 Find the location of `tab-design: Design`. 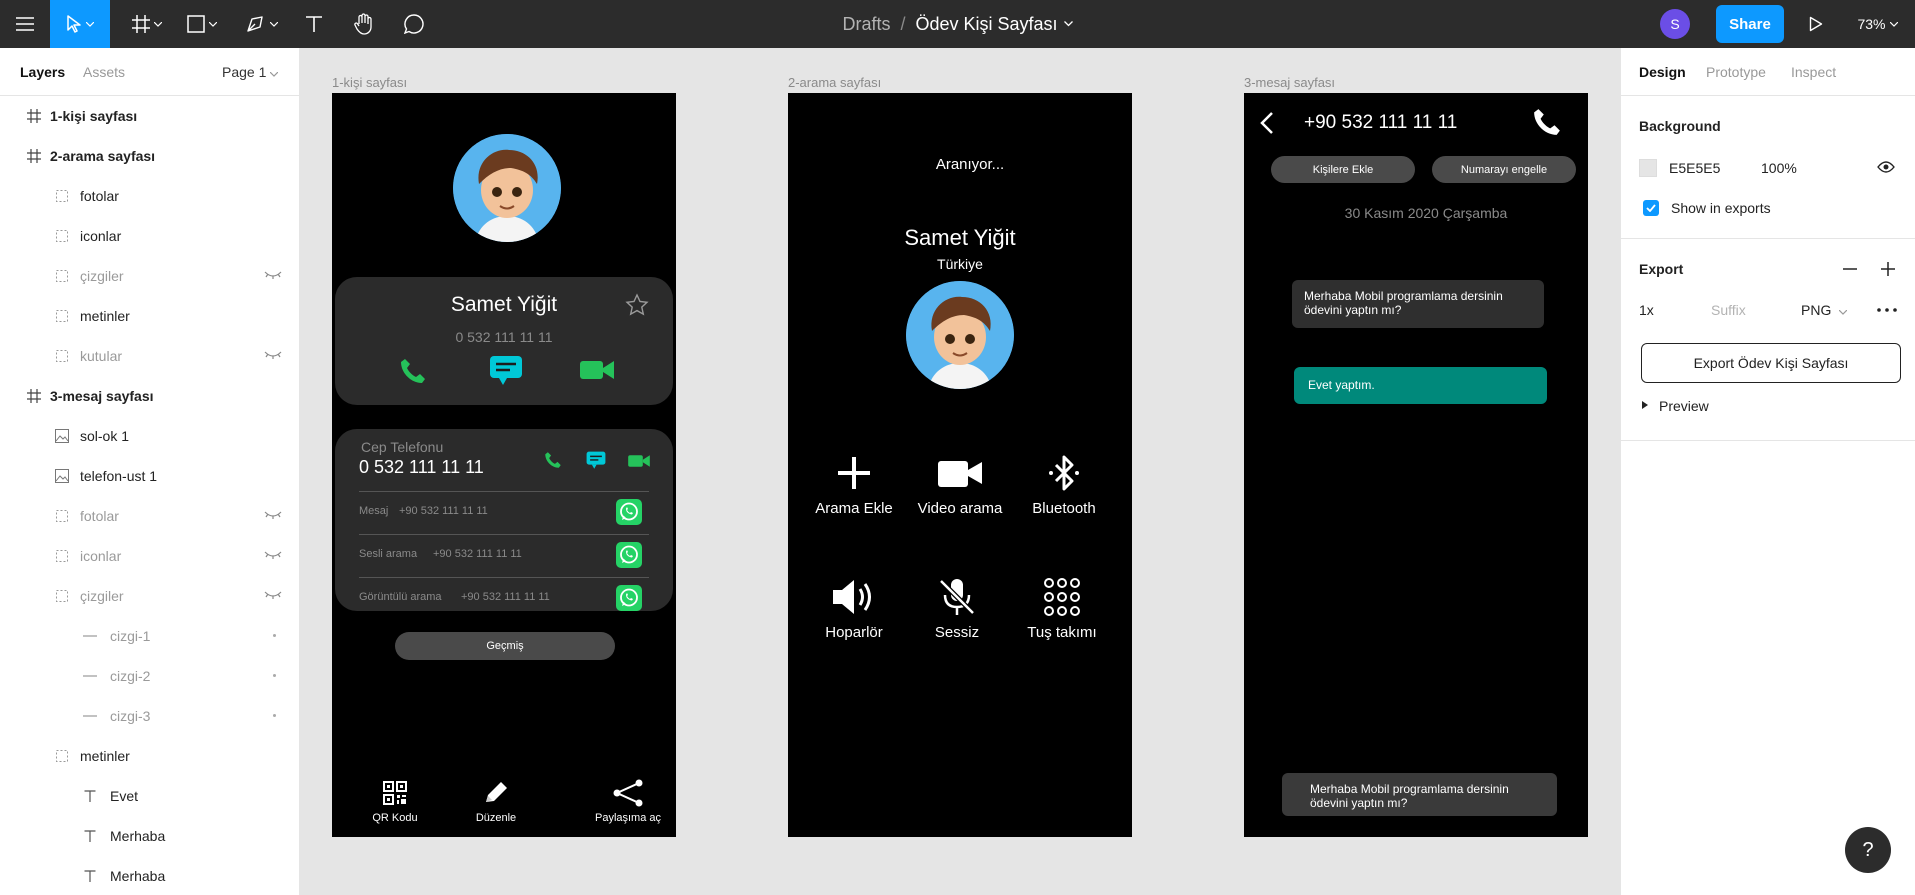

tab-design: Design is located at coordinates (1662, 72).